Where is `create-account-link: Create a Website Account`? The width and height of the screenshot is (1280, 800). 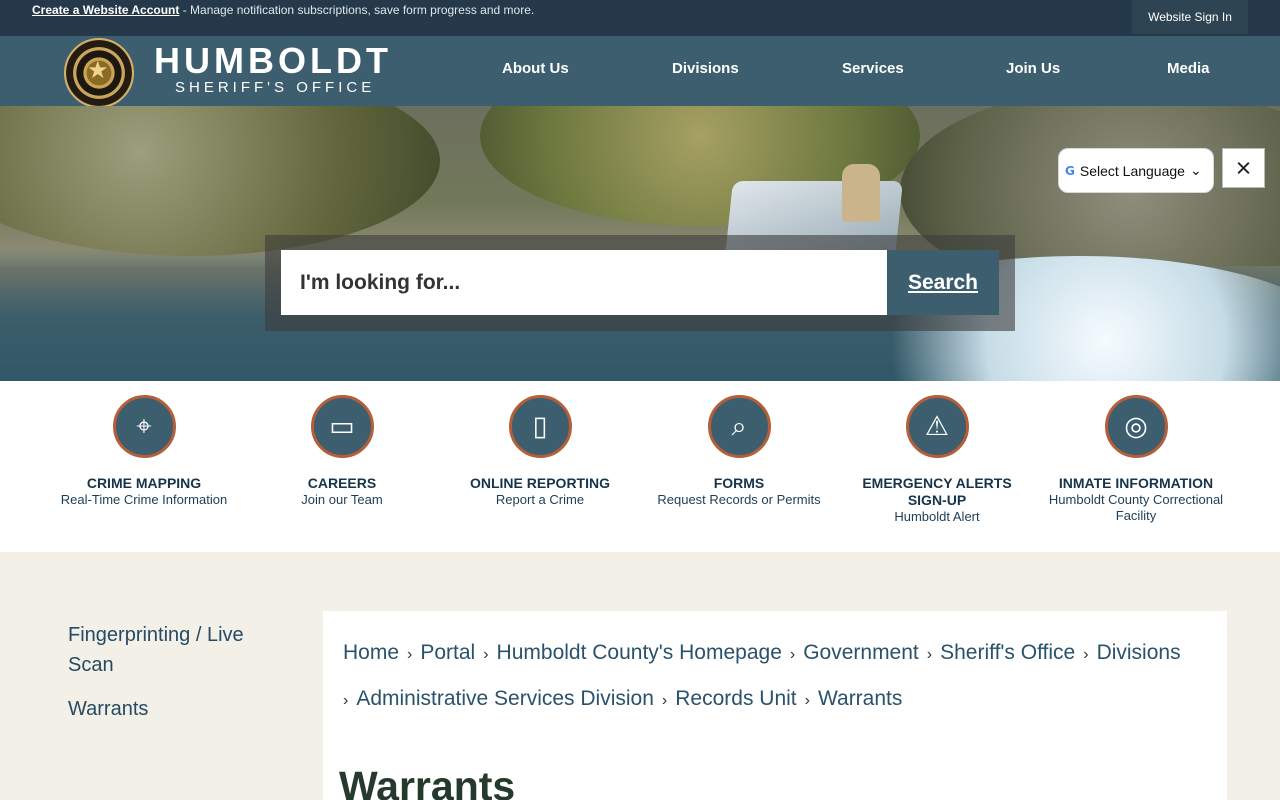
create-account-link: Create a Website Account is located at coordinates (105, 10).